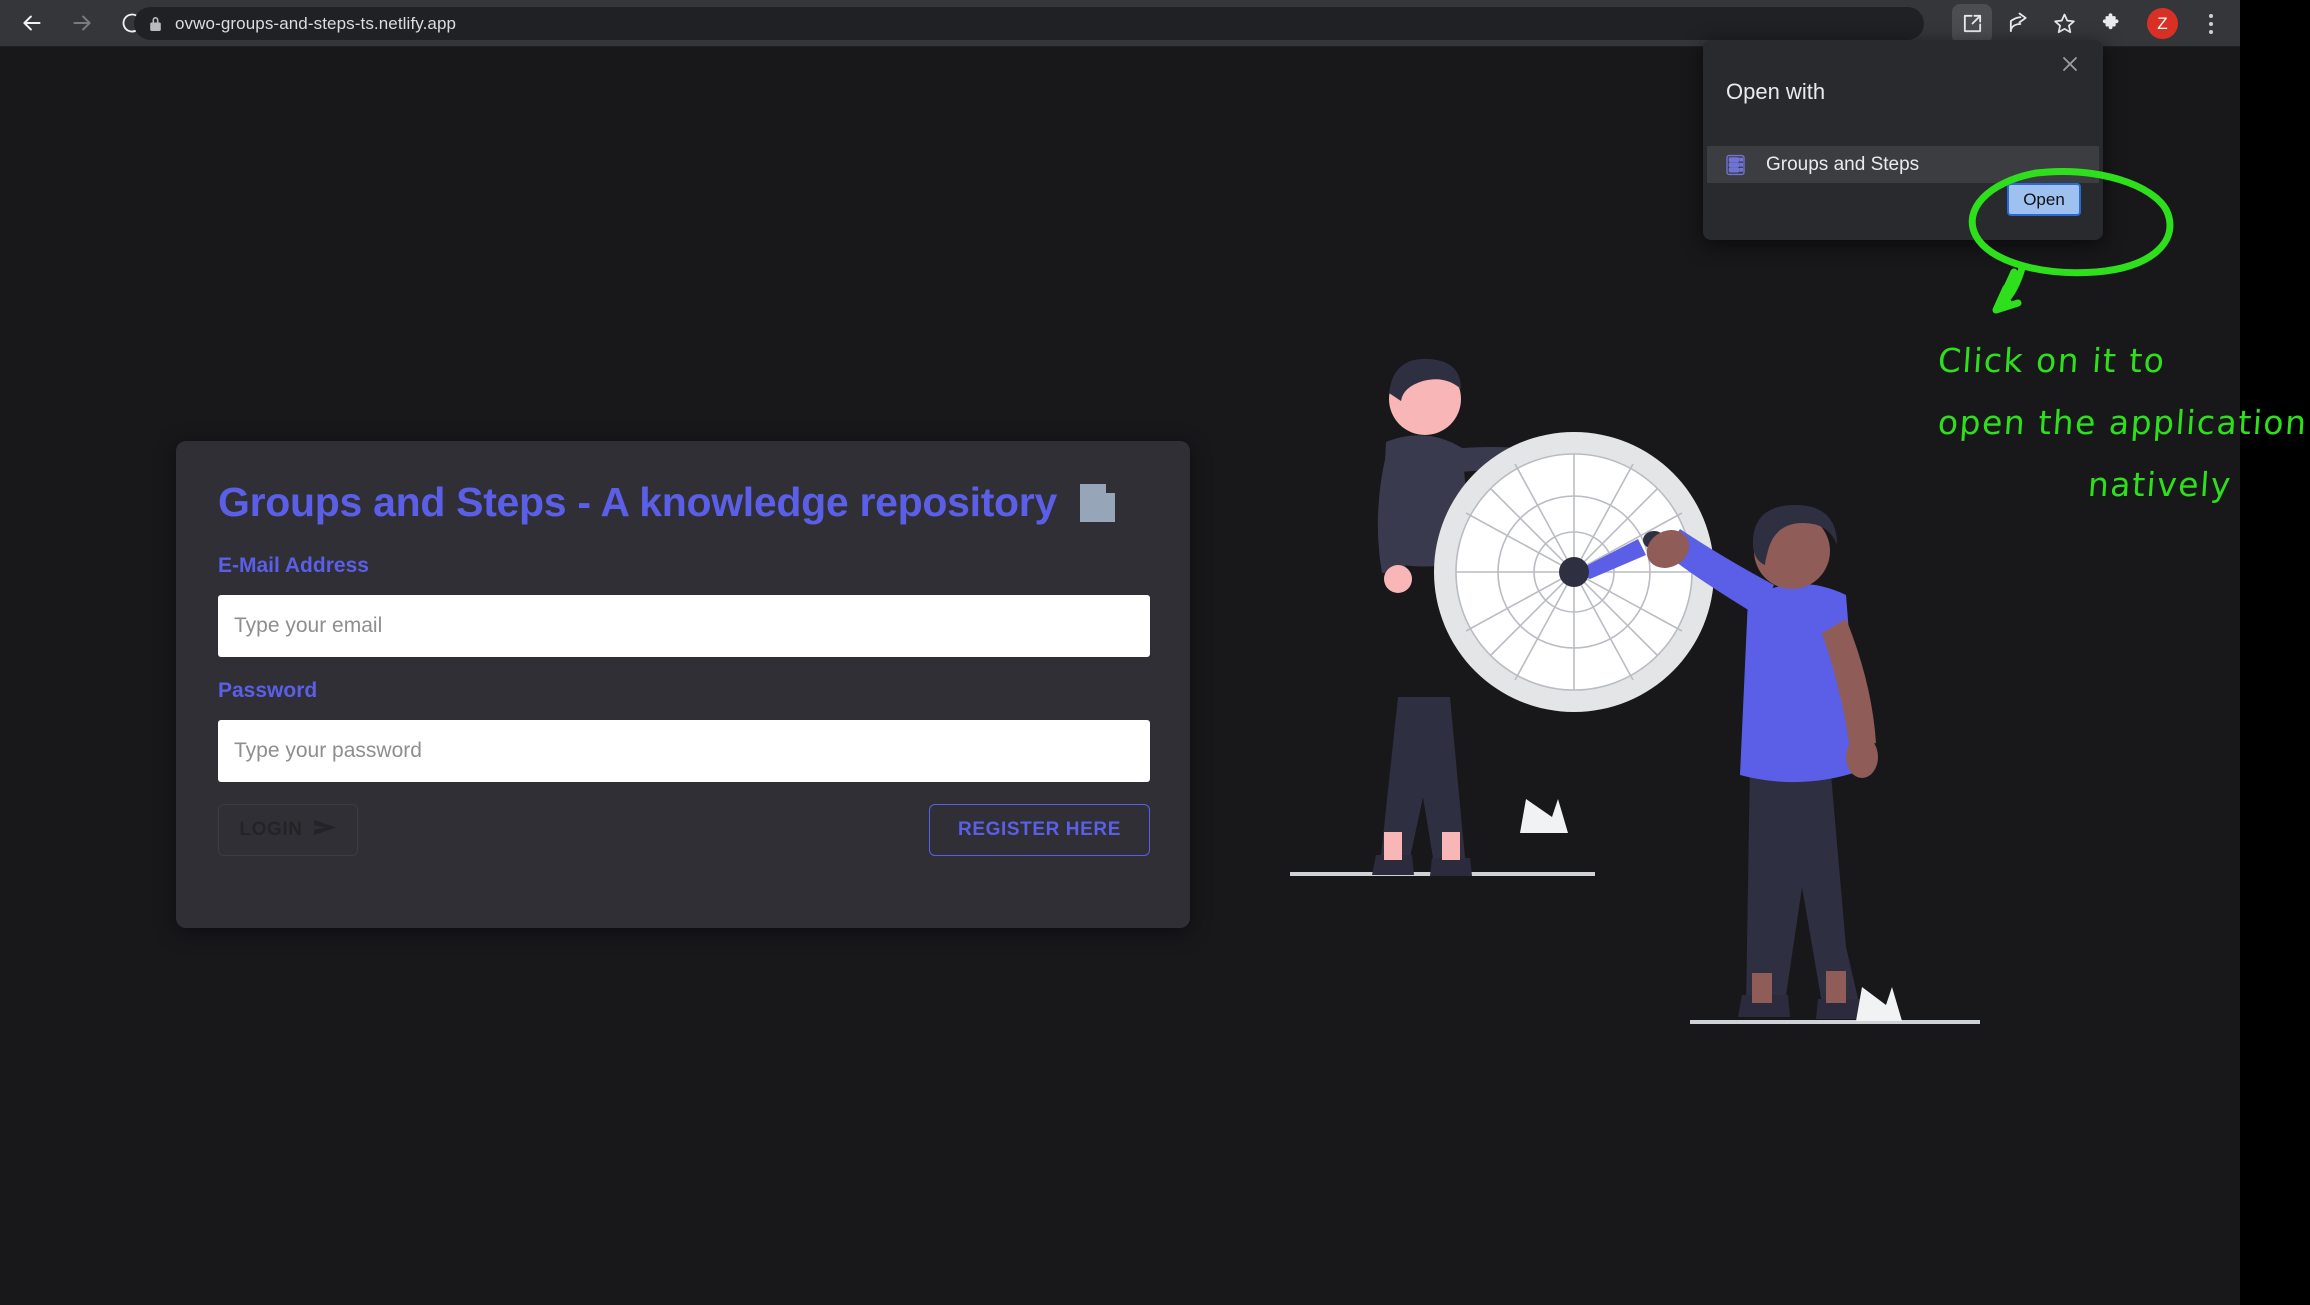 The width and height of the screenshot is (2310, 1305). I want to click on app-list-icon, so click(1735, 165).